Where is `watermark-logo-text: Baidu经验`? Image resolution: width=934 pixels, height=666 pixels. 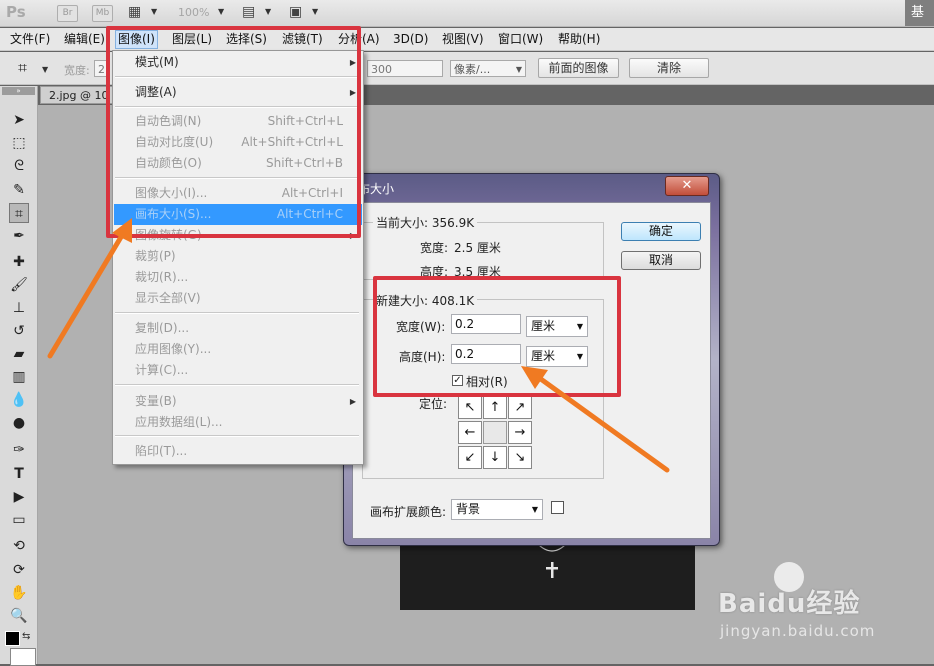 watermark-logo-text: Baidu经验 is located at coordinates (789, 604).